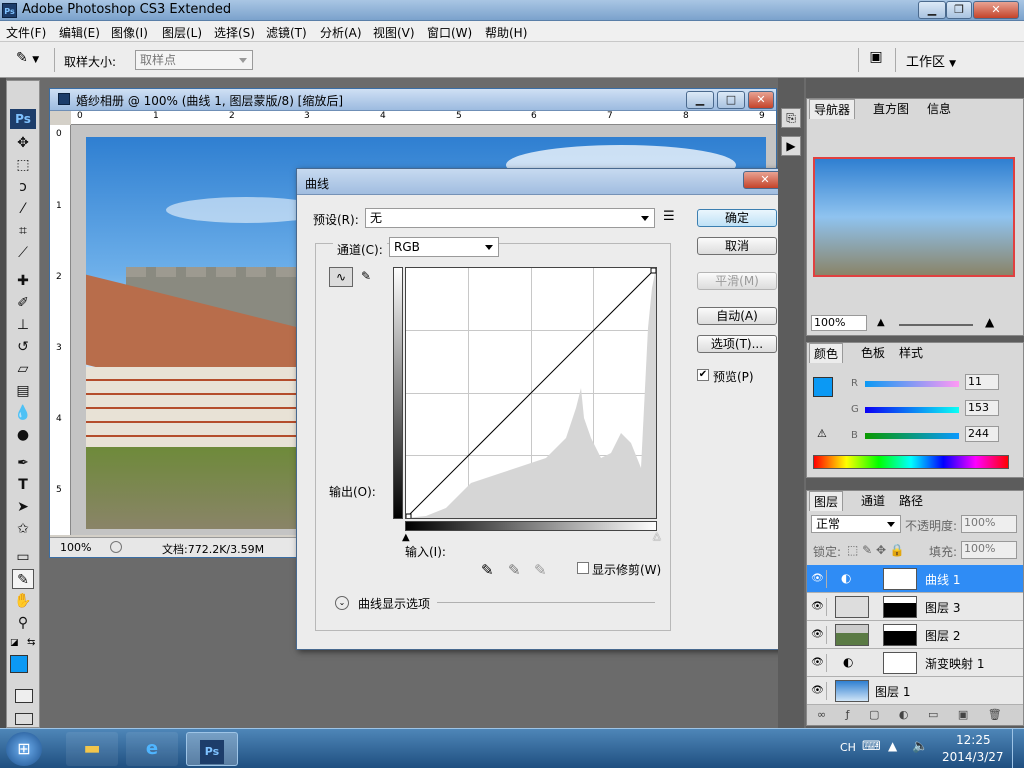  What do you see at coordinates (737, 316) in the screenshot?
I see `auto-button: 自动(A)` at bounding box center [737, 316].